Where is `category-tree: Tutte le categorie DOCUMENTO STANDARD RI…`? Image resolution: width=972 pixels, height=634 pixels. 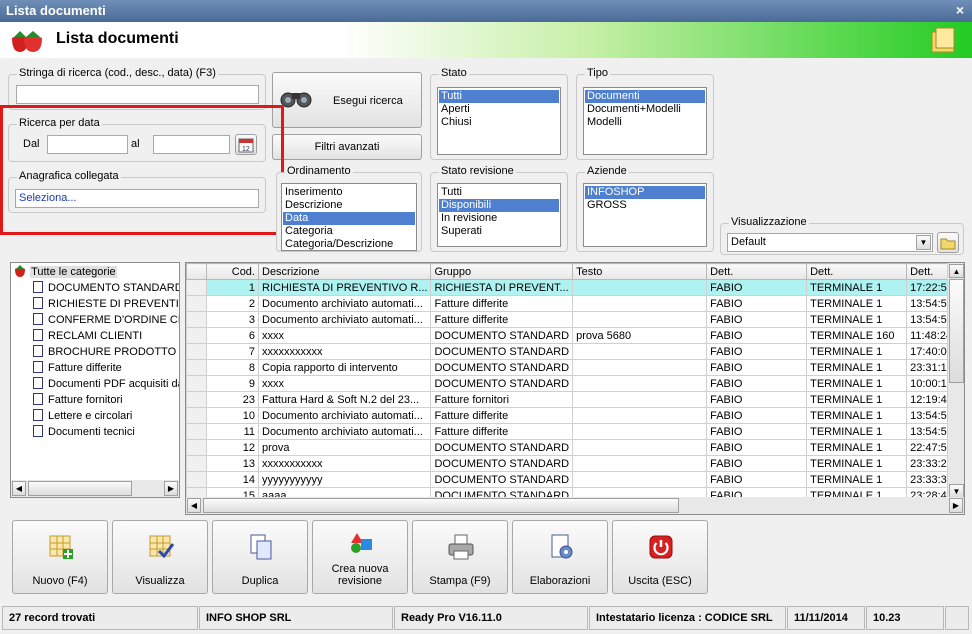 category-tree: Tutte le categorie DOCUMENTO STANDARD RI… is located at coordinates (95, 380).